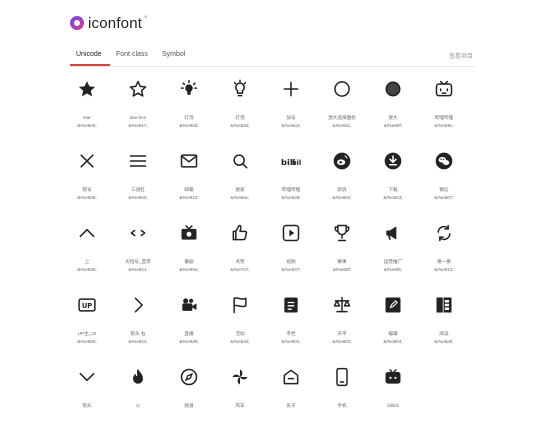 This screenshot has height=438, width=540. What do you see at coordinates (87, 330) in the screenshot?
I see `icon-cell: UP UP主_32 &#xe665;` at bounding box center [87, 330].